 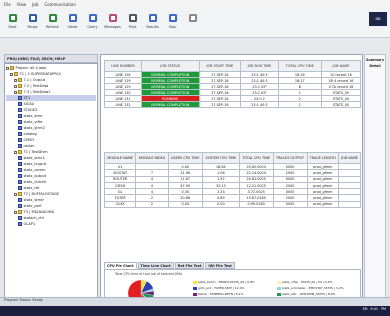 I want to click on toolbar-button-label: Pause, so click(x=32, y=27).